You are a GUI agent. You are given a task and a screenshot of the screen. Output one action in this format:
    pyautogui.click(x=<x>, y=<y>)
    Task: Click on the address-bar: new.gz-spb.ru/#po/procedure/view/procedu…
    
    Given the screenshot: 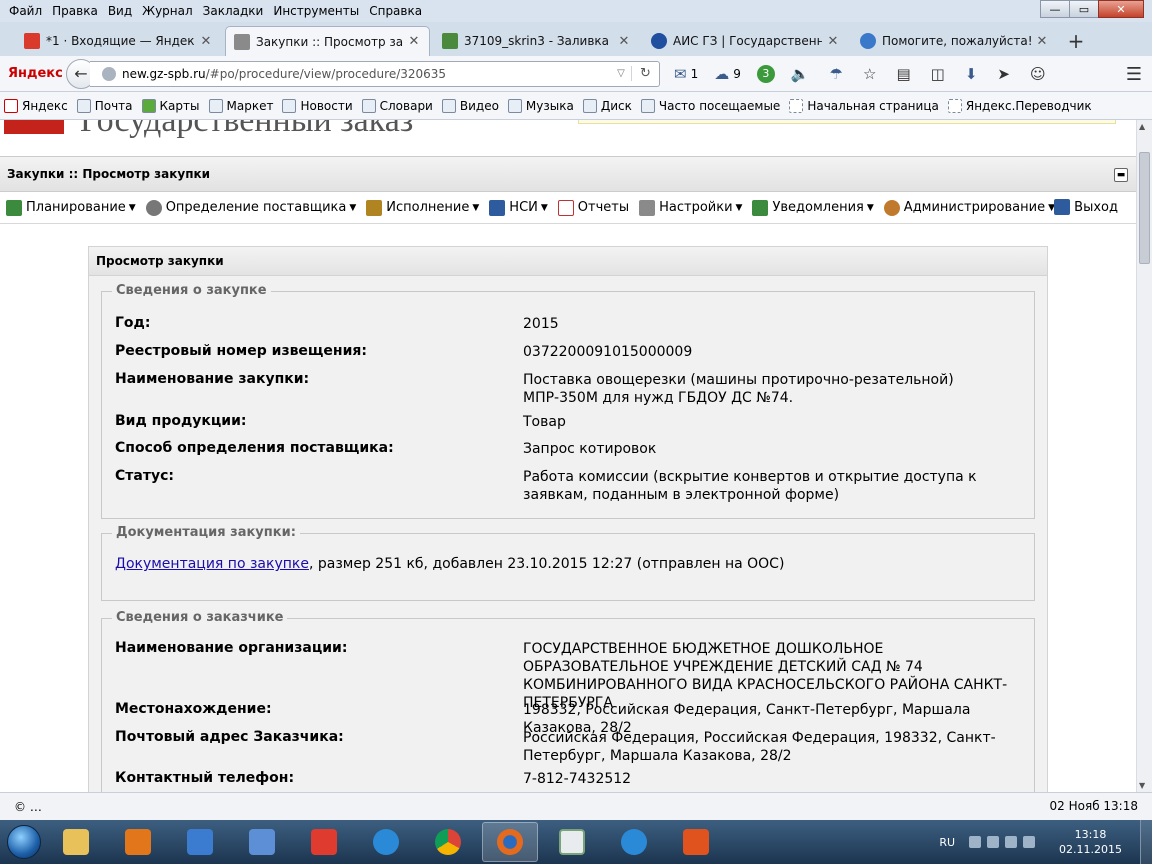 What is the action you would take?
    pyautogui.click(x=375, y=73)
    